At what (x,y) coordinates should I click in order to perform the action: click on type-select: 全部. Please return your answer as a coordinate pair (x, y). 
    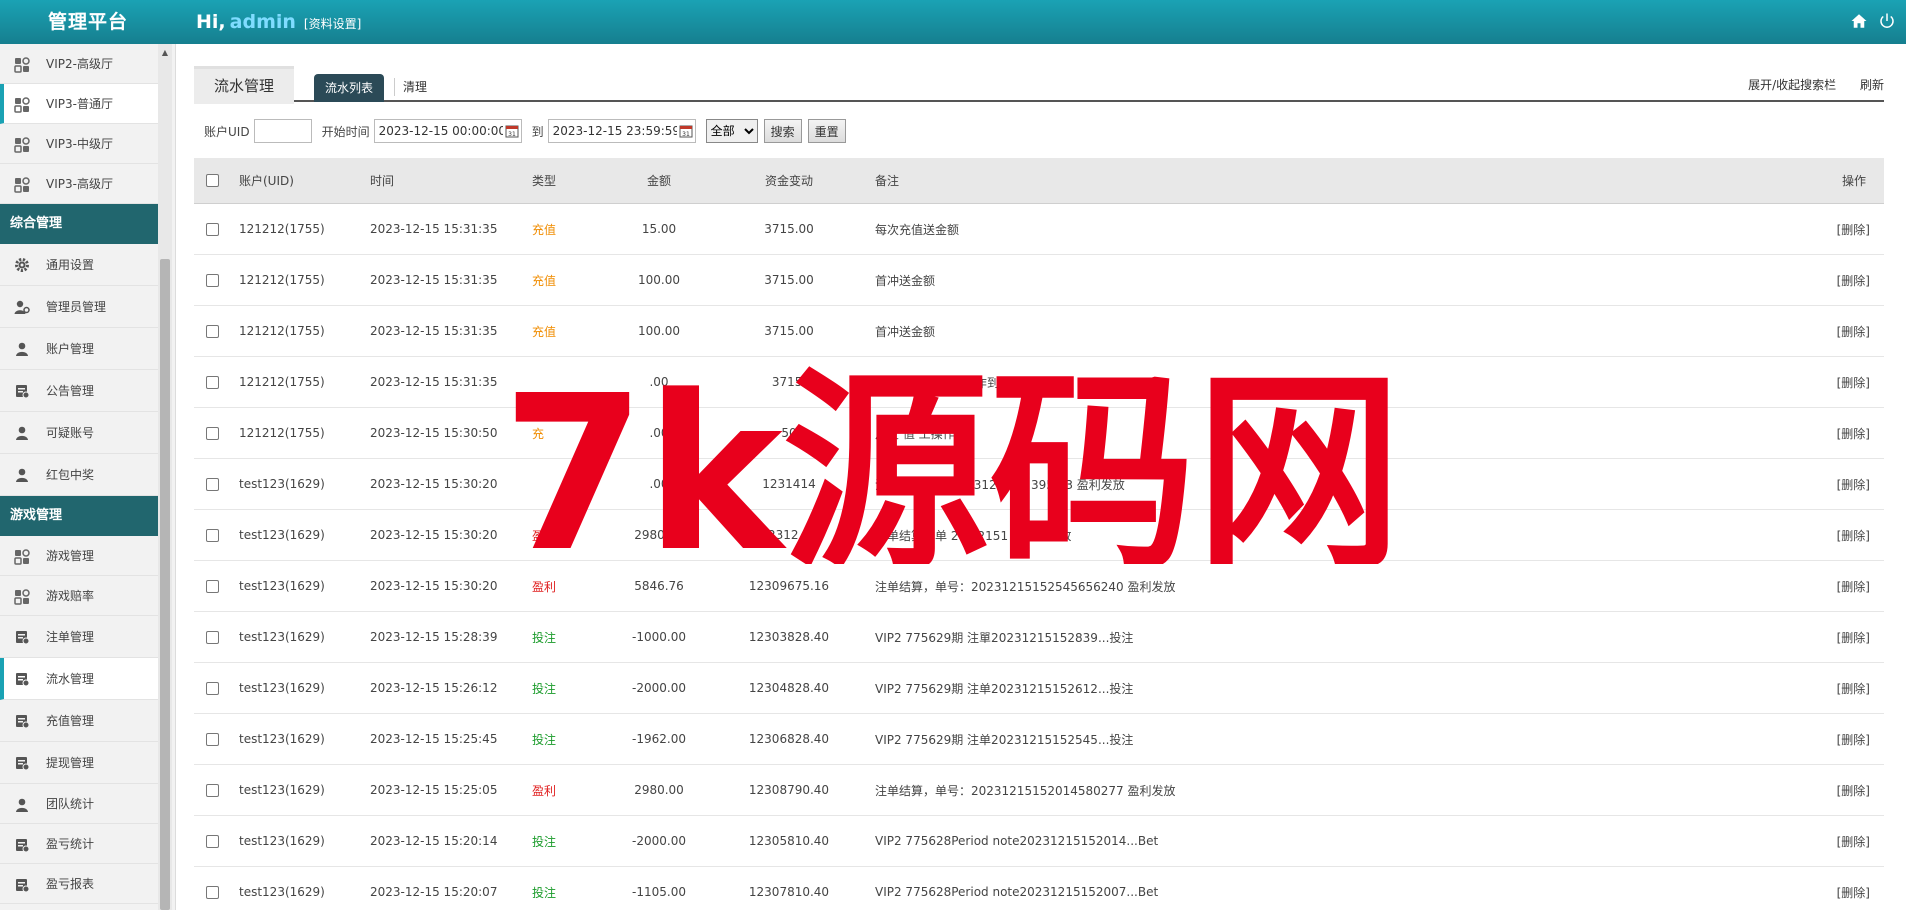
    Looking at the image, I should click on (731, 131).